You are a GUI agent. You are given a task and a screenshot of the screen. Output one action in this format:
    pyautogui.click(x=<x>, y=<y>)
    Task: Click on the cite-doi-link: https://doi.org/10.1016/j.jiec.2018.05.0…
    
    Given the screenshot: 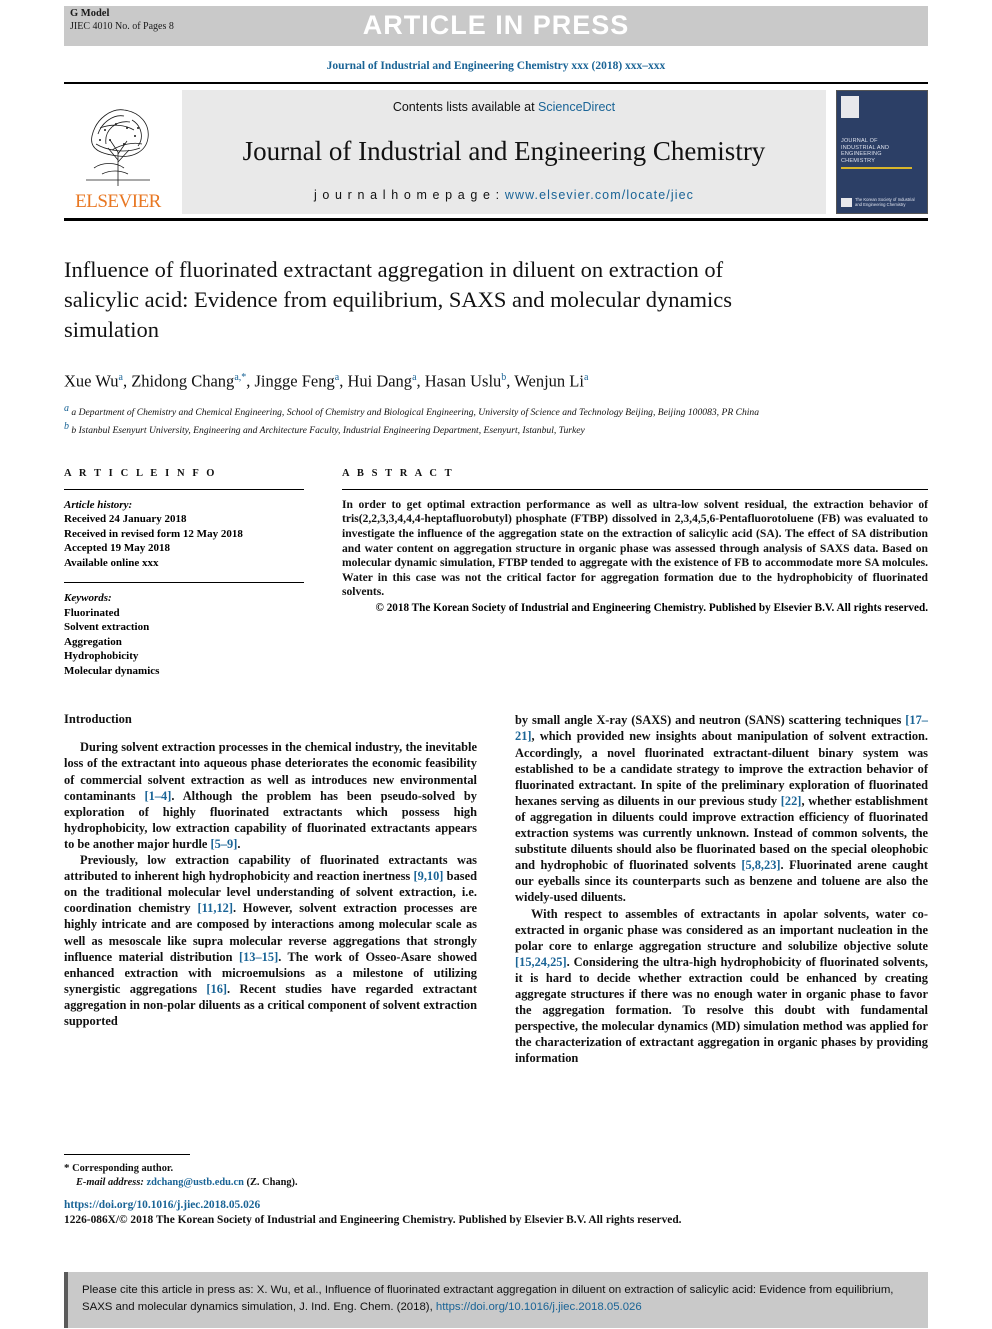 What is the action you would take?
    pyautogui.click(x=539, y=1307)
    